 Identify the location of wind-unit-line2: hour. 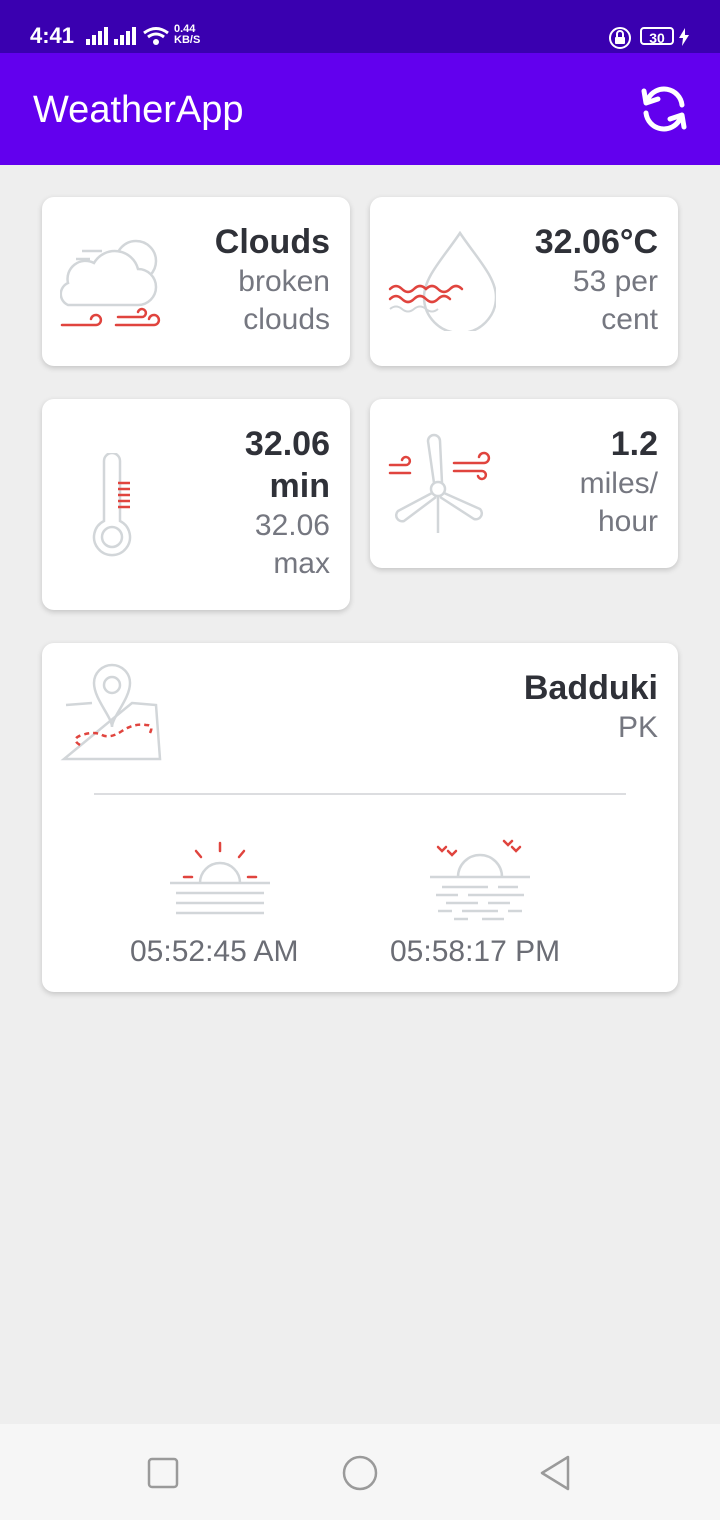
(627, 521).